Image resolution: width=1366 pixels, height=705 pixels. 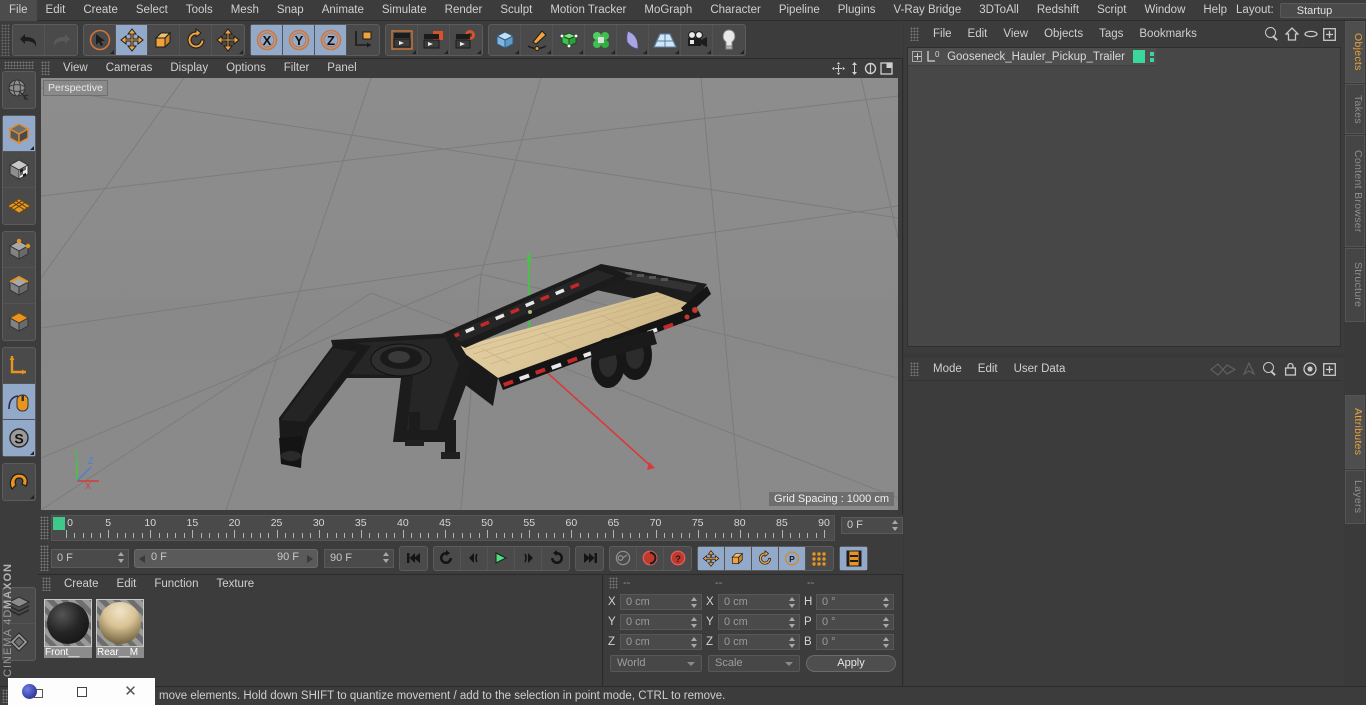 I want to click on menu-item-motion-tracker: Motion Tracker, so click(x=588, y=10).